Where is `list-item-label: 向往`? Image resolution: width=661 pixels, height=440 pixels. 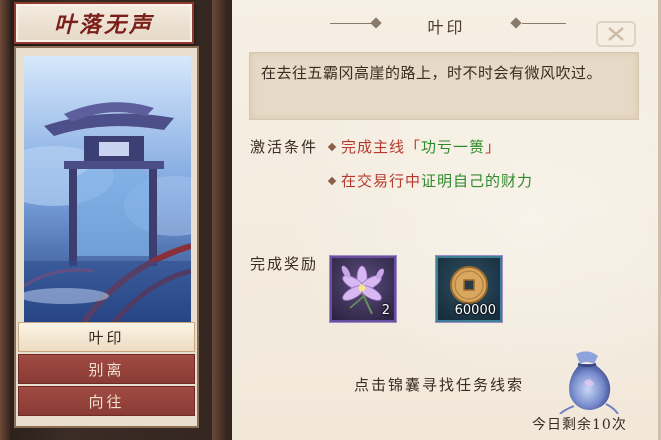
list-item-label: 向往 is located at coordinates (106, 401).